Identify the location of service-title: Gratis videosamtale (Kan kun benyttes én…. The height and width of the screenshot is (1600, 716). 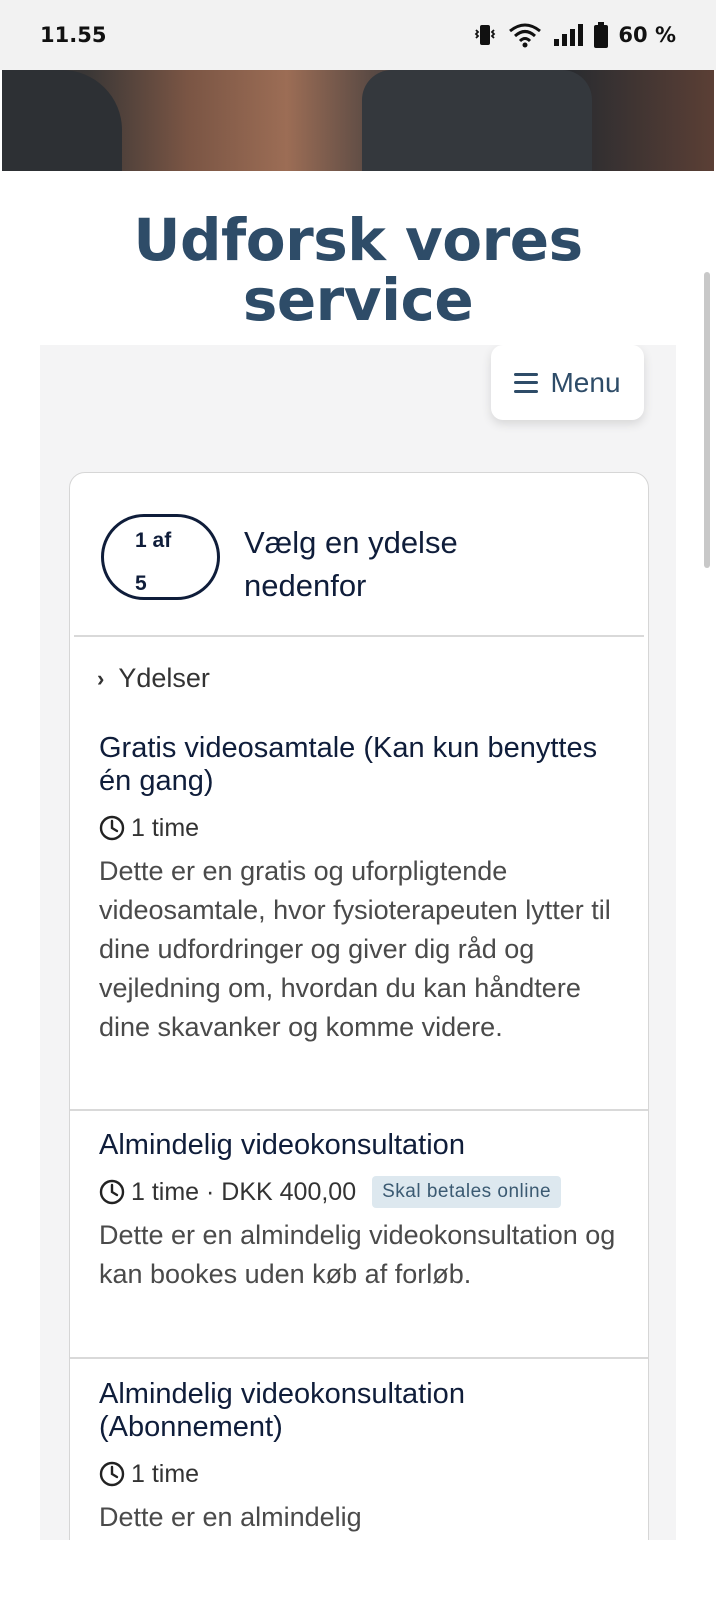
(348, 764).